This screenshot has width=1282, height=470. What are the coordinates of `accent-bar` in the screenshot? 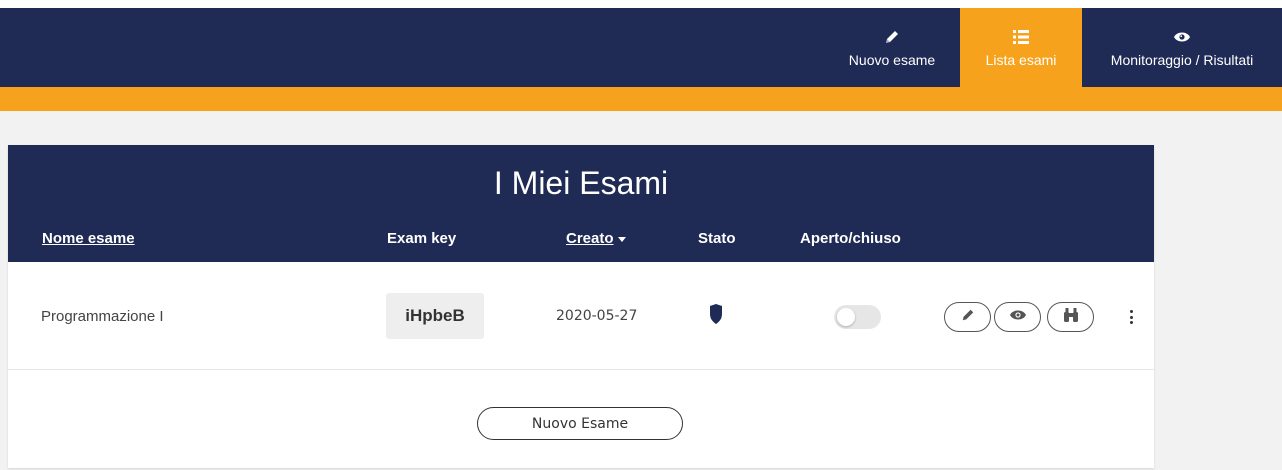 It's located at (641, 99).